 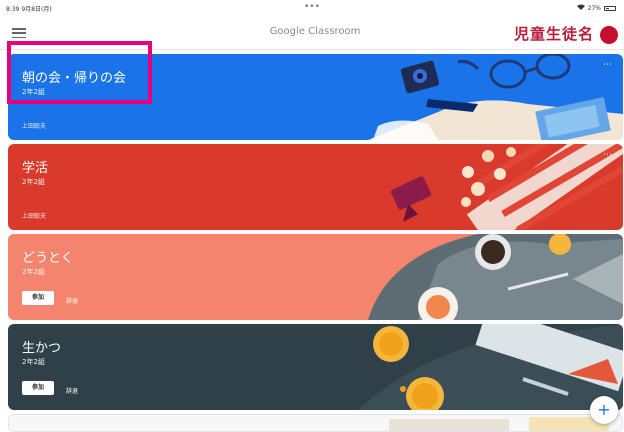 What do you see at coordinates (315, 31) in the screenshot?
I see `app-title: Google Classroom` at bounding box center [315, 31].